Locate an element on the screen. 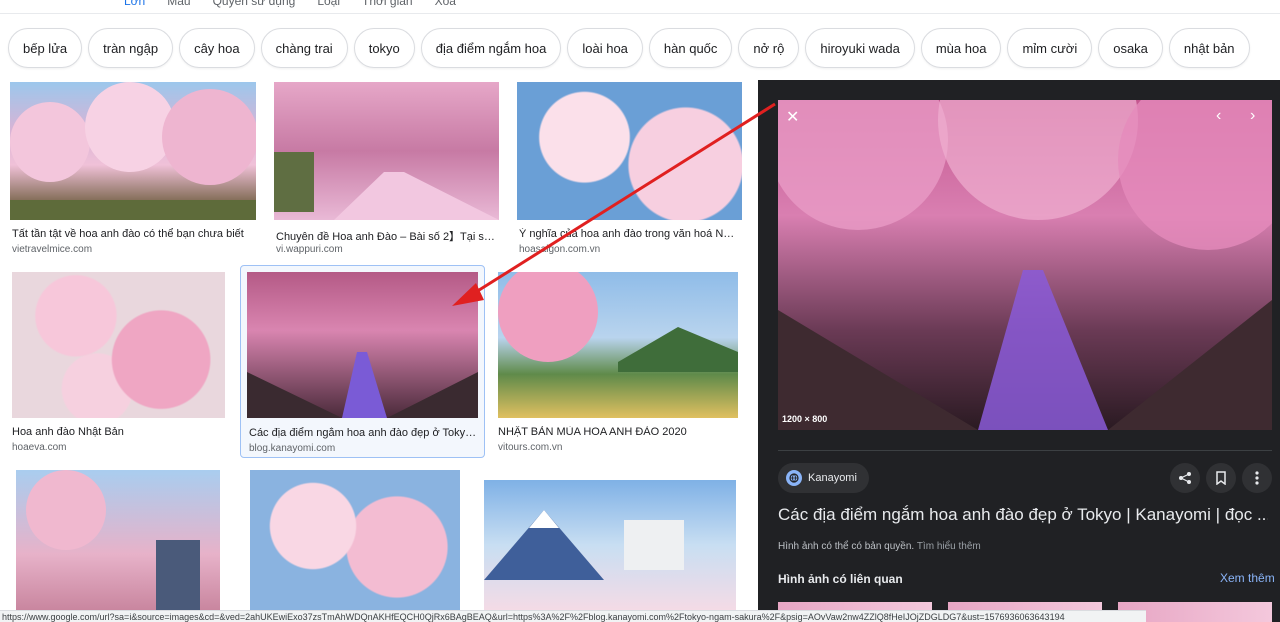 The width and height of the screenshot is (1280, 622). result-caption: NHẬT BẢN MÙA HOA ANH ĐÀO 2020 is located at coordinates (617, 432).